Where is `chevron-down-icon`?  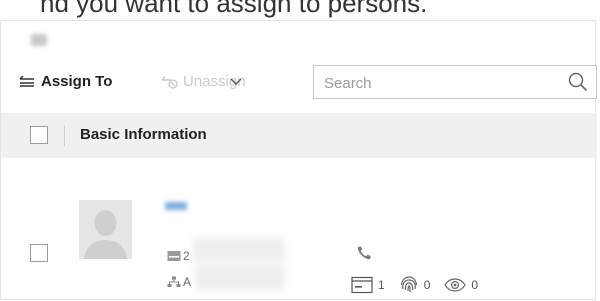 chevron-down-icon is located at coordinates (236, 81).